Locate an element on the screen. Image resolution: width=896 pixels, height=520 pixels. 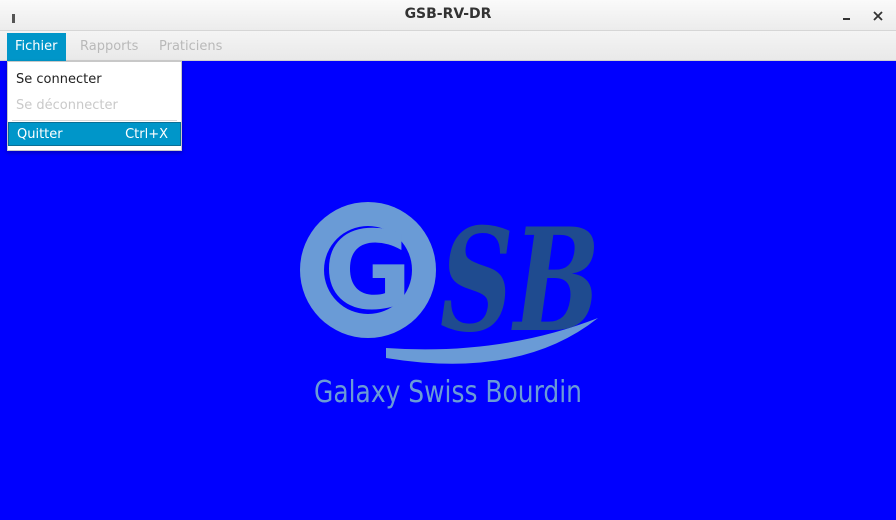
close-icon is located at coordinates (878, 16).